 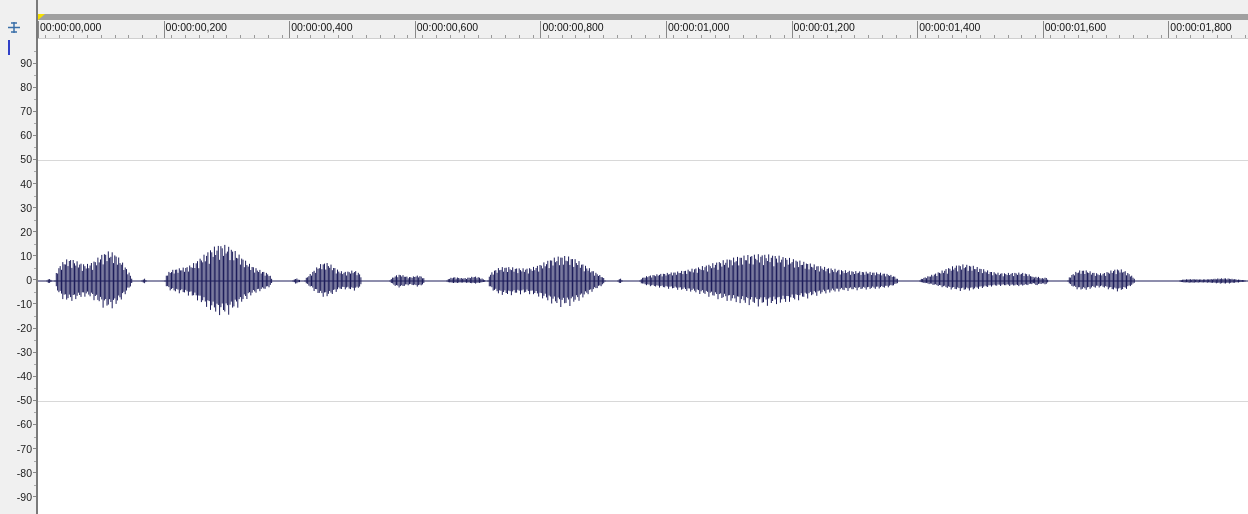 What do you see at coordinates (950, 27) in the screenshot?
I see `time-label: 00:00:01,400` at bounding box center [950, 27].